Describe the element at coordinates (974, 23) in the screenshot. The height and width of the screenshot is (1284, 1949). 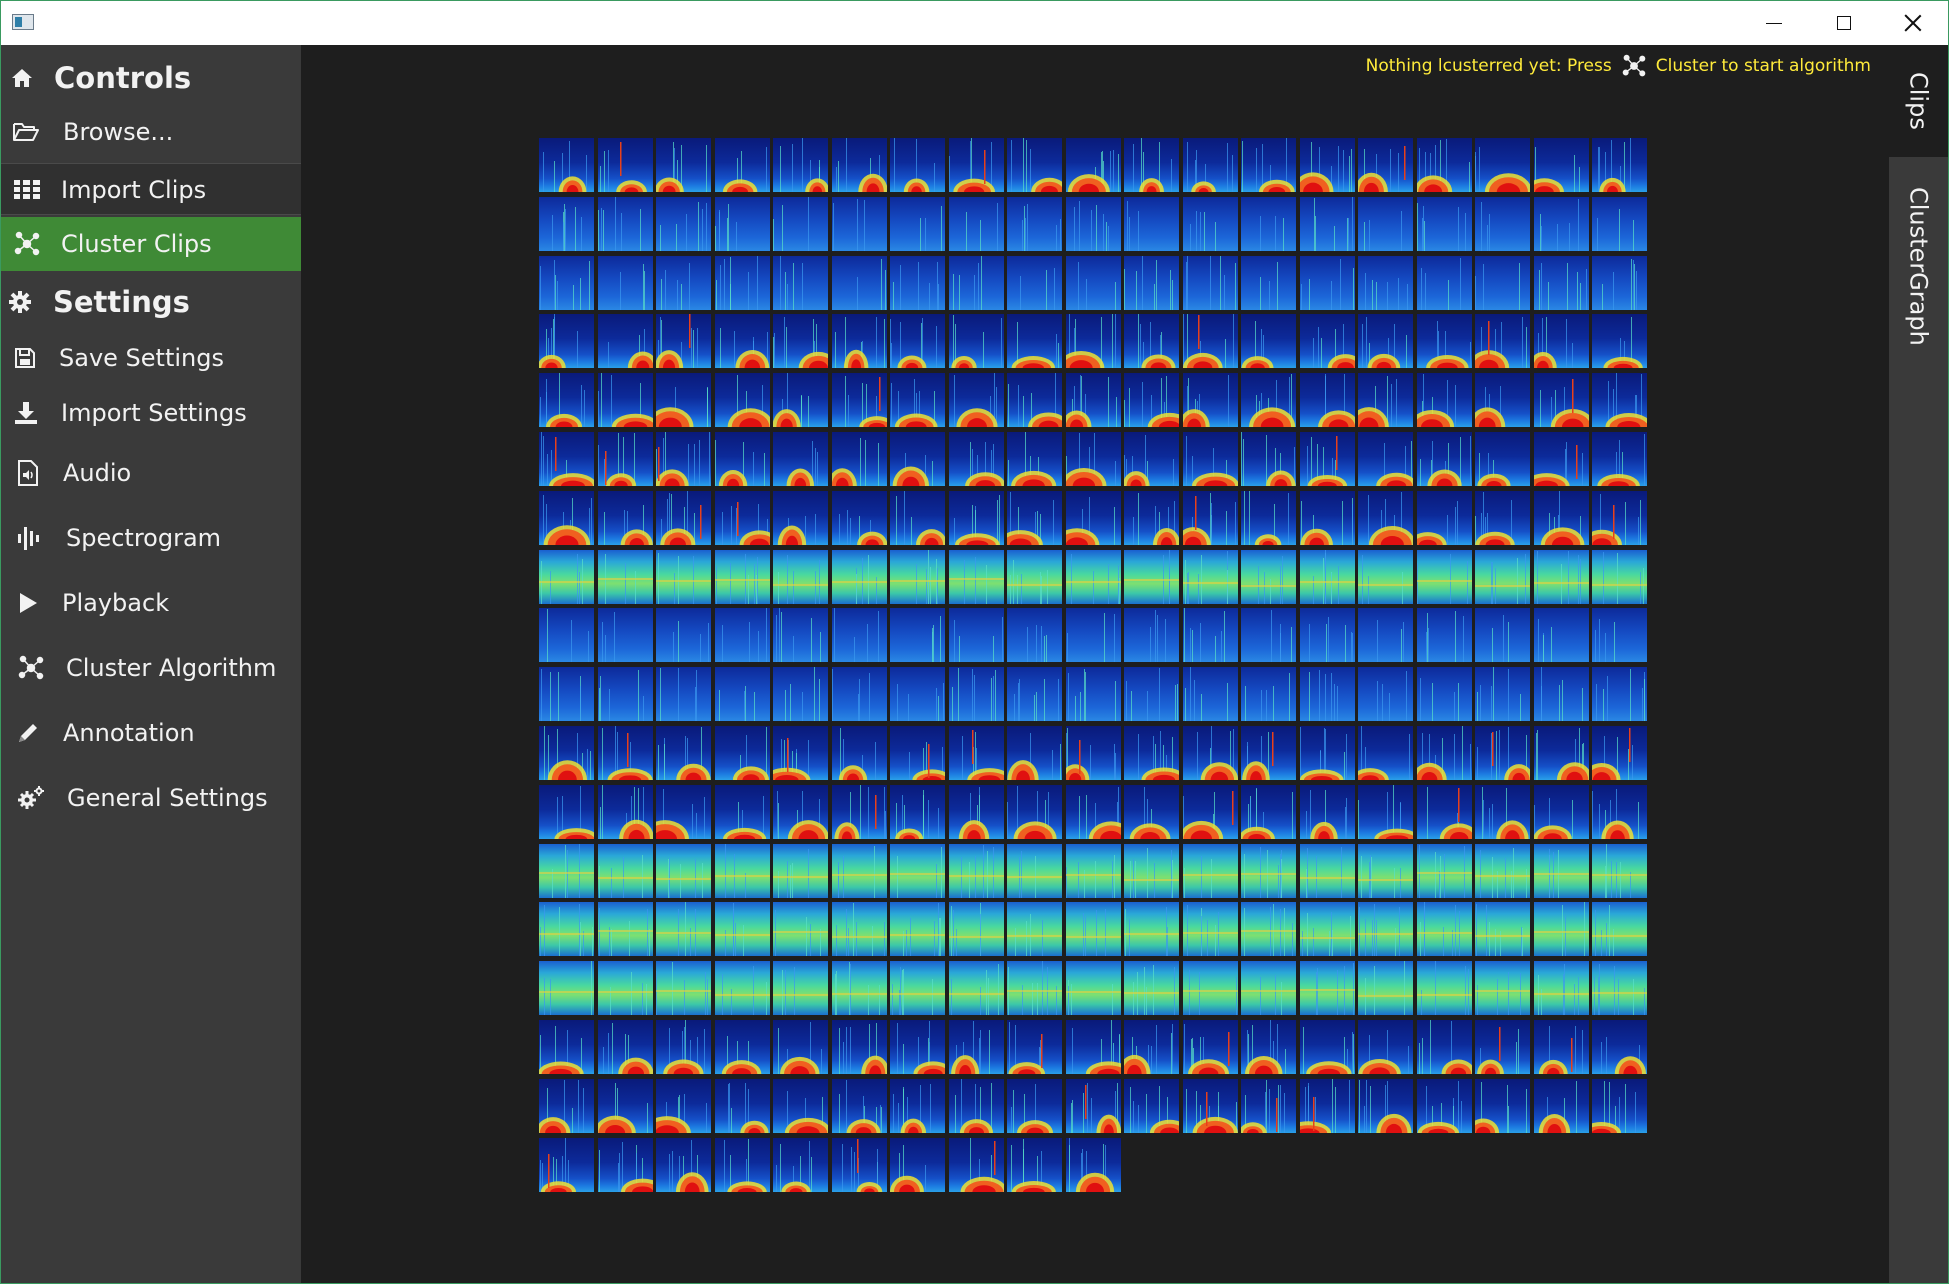
I see `title-bar` at that location.